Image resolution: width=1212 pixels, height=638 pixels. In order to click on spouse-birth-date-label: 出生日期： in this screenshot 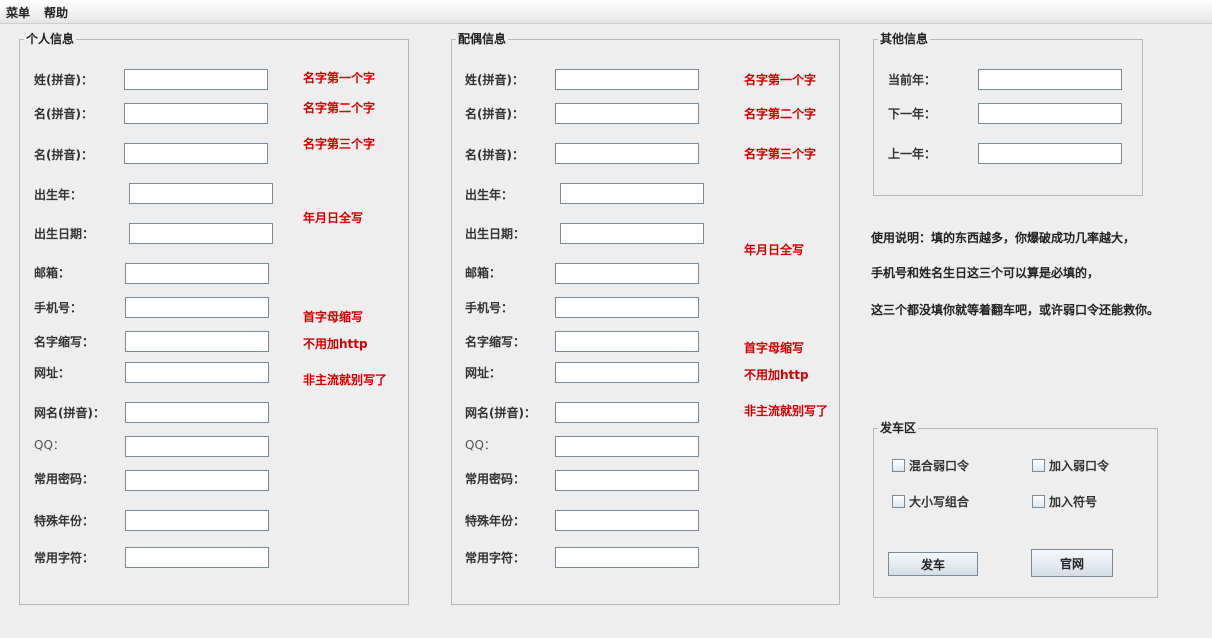, I will do `click(495, 234)`.